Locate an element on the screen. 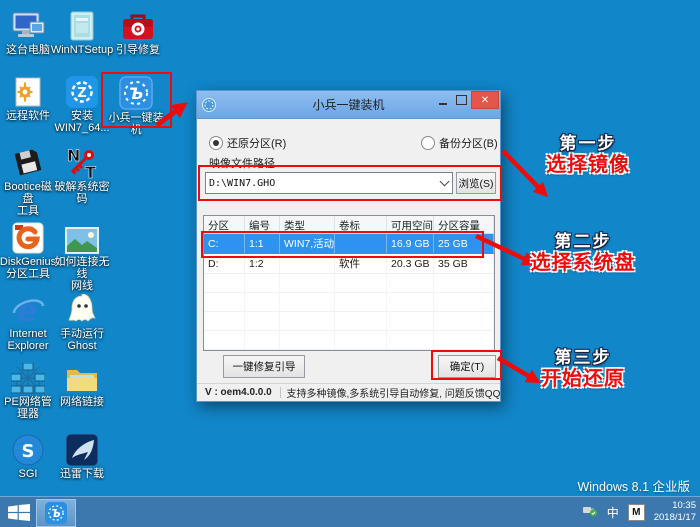 This screenshot has width=700, height=527. desktop-icon-boot-repair: 引导修复 is located at coordinates (138, 32).